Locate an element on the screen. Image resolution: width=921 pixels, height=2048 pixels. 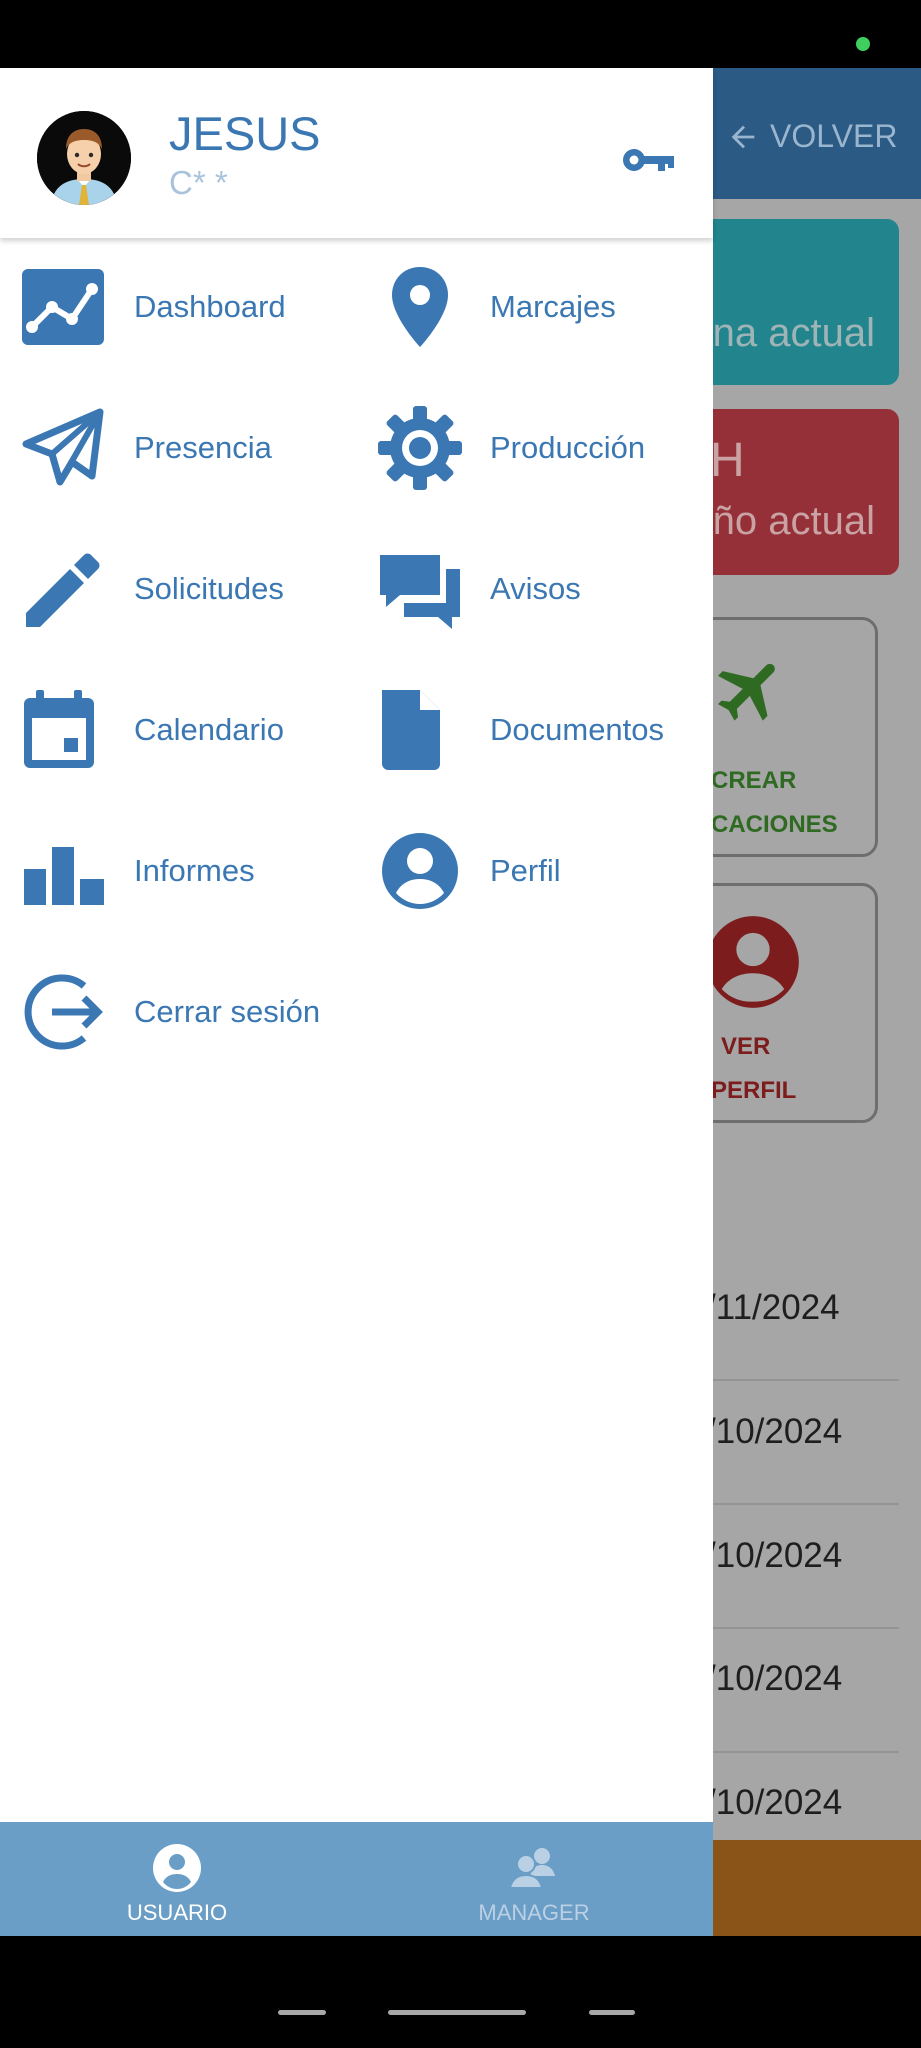
avatar-illustration is located at coordinates (84, 158).